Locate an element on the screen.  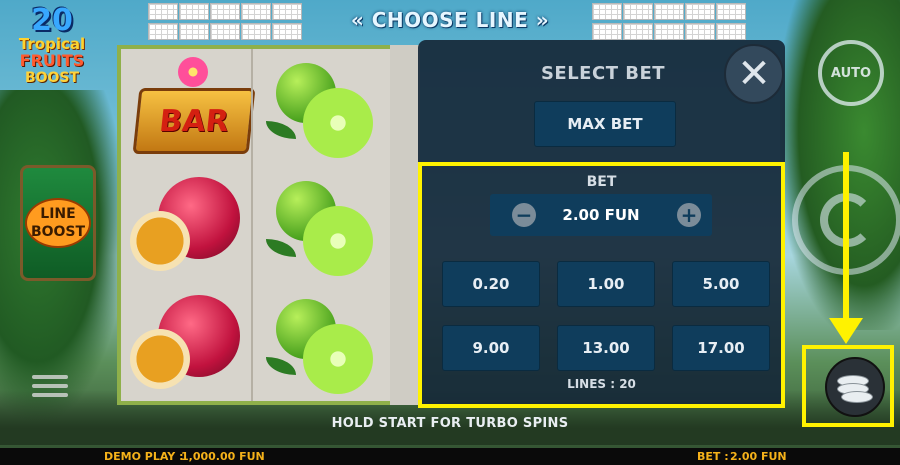
lines-count: LINES : 20 is located at coordinates (601, 384).